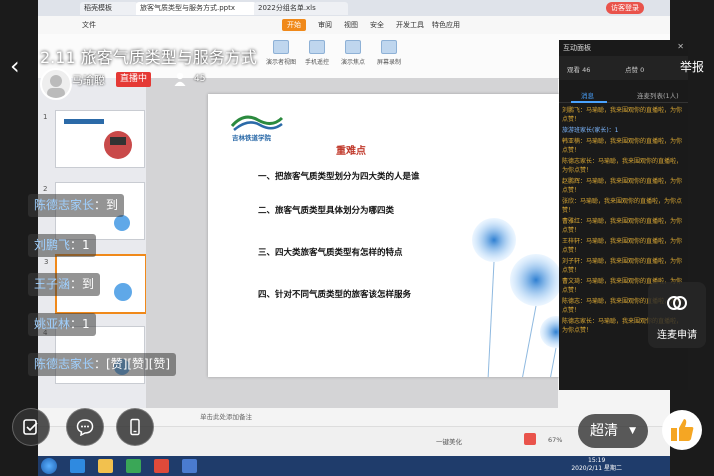 The height and width of the screenshot is (476, 714). I want to click on like-count: 点赞 0, so click(635, 70).